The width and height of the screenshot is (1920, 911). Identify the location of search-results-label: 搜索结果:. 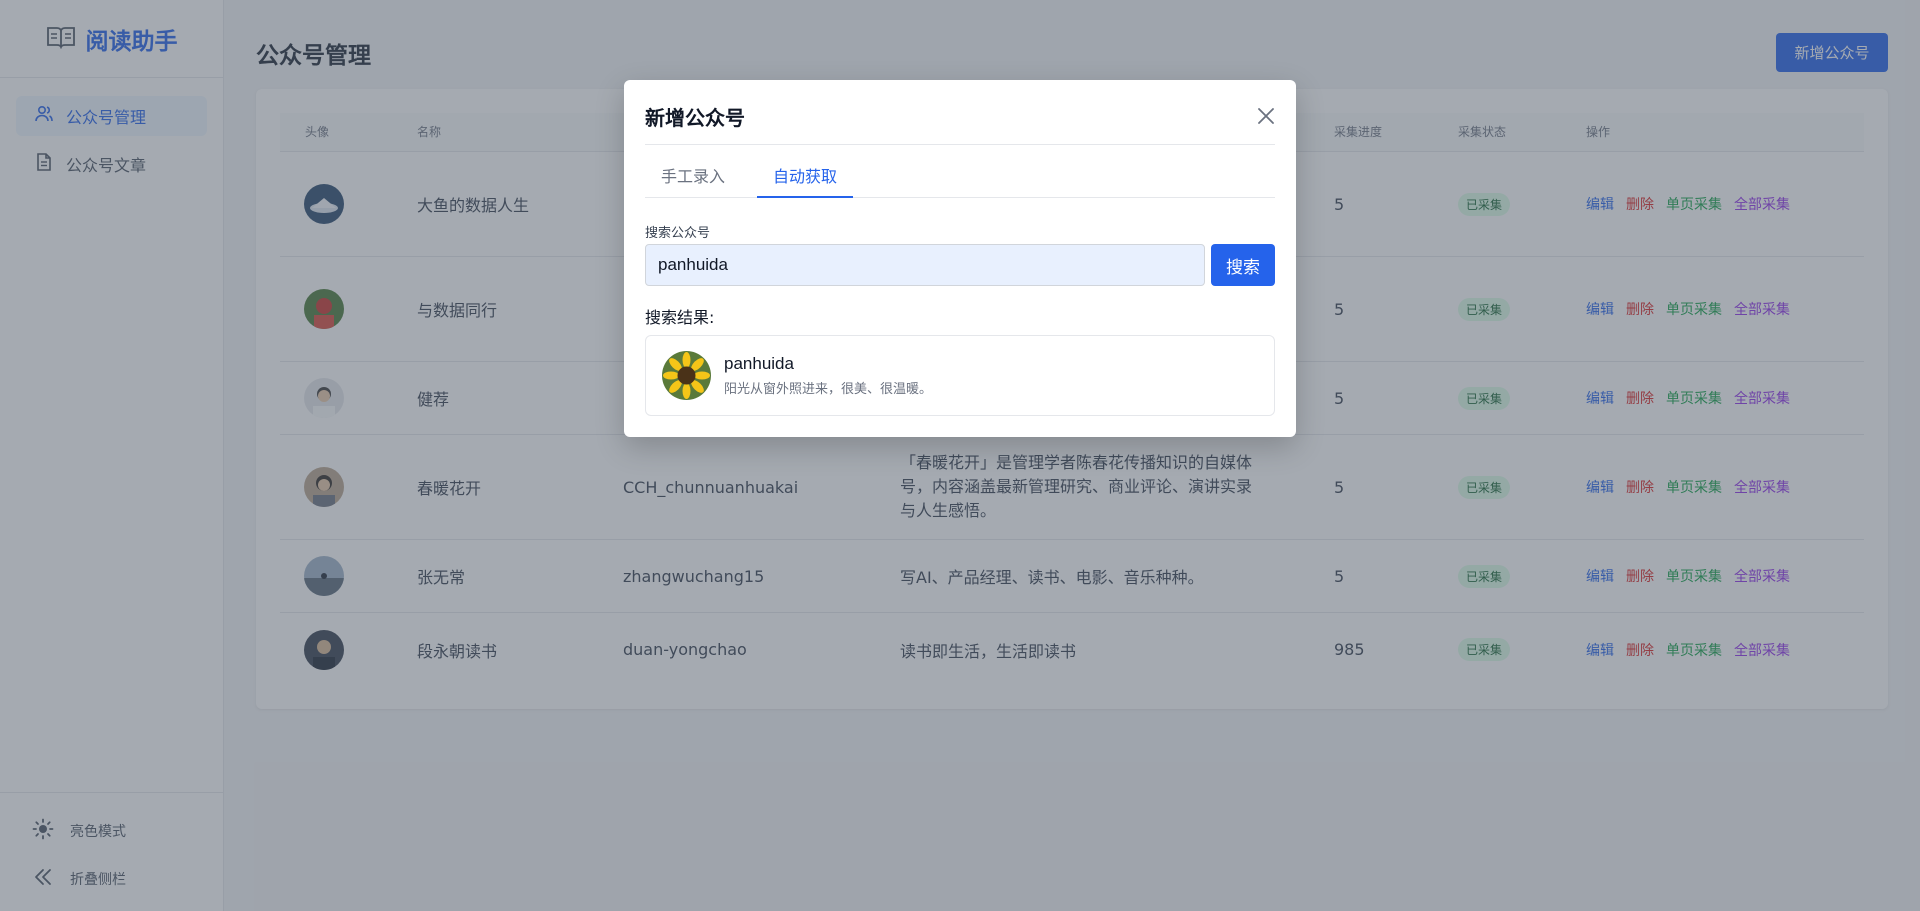
(680, 317).